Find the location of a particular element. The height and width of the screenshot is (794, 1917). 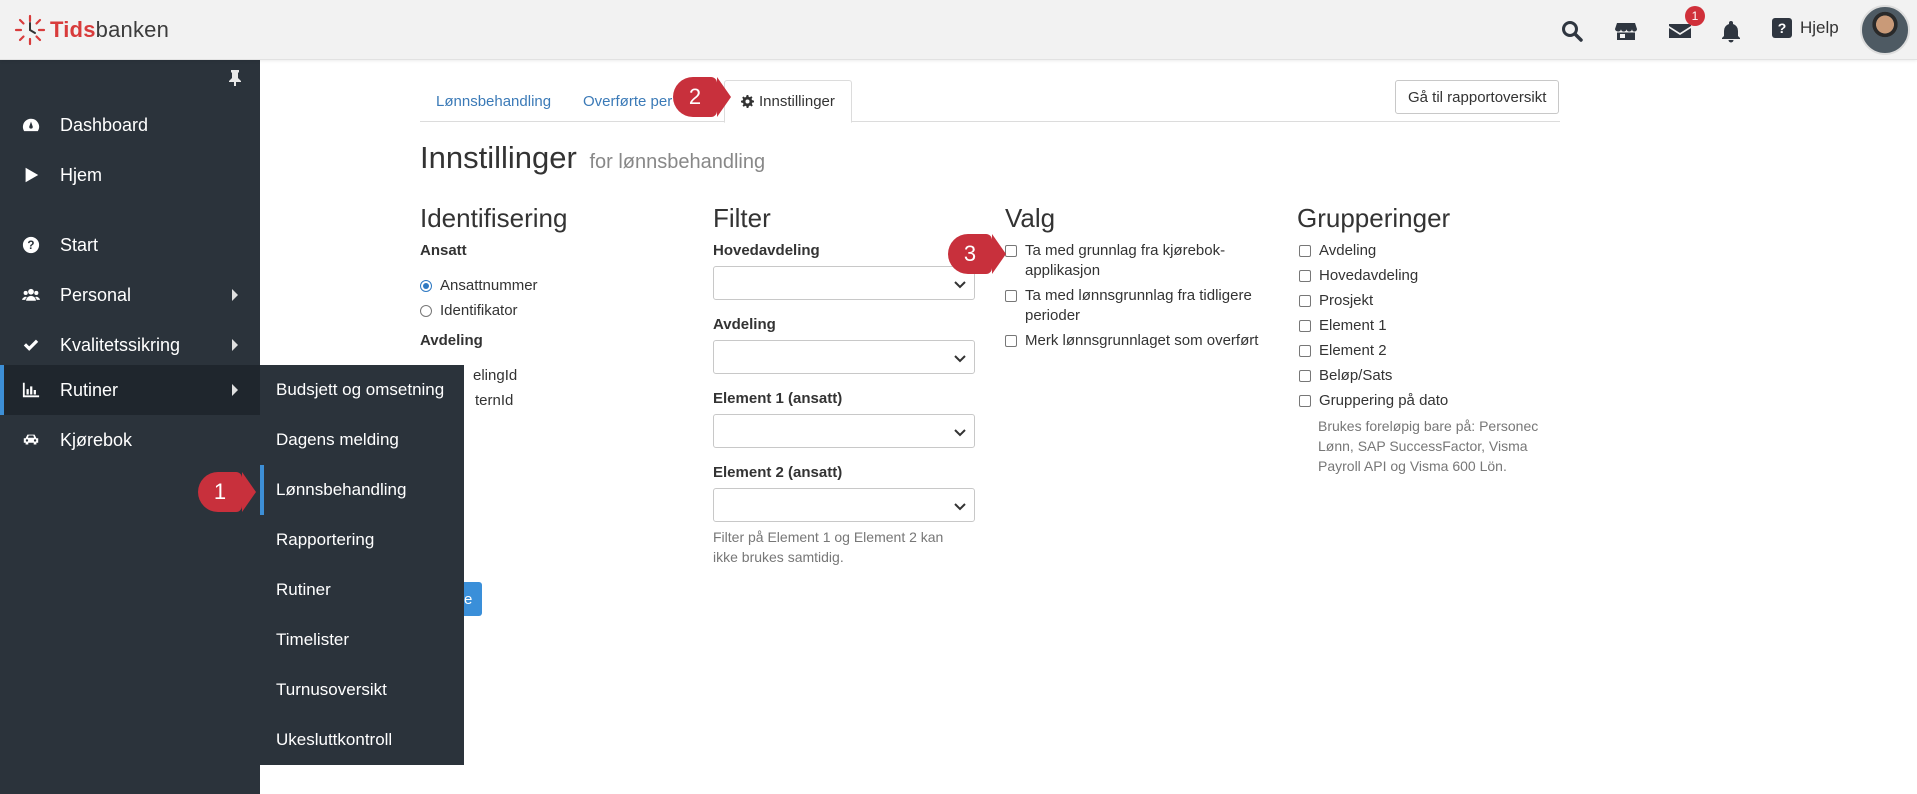

callout-marker-3: 3 is located at coordinates (977, 254).